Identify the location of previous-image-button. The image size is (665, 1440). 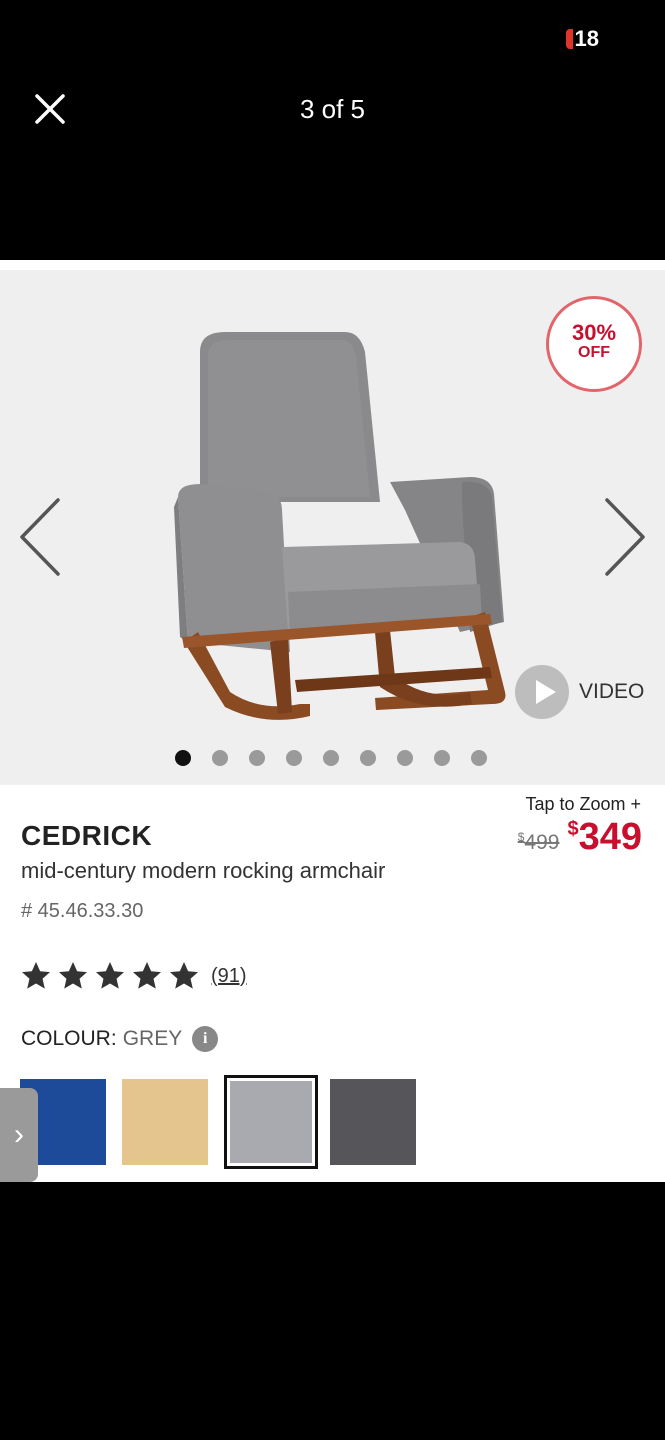
(40, 537).